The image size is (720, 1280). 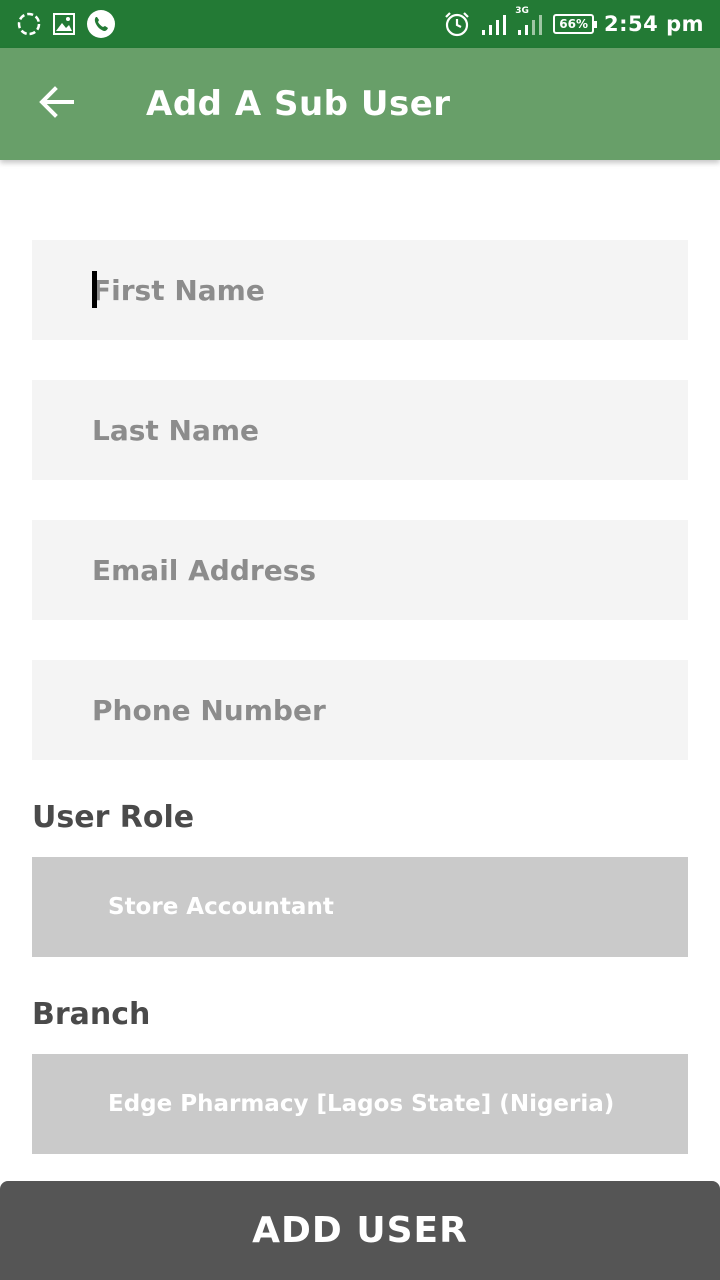 What do you see at coordinates (457, 24) in the screenshot?
I see `alarm-icon` at bounding box center [457, 24].